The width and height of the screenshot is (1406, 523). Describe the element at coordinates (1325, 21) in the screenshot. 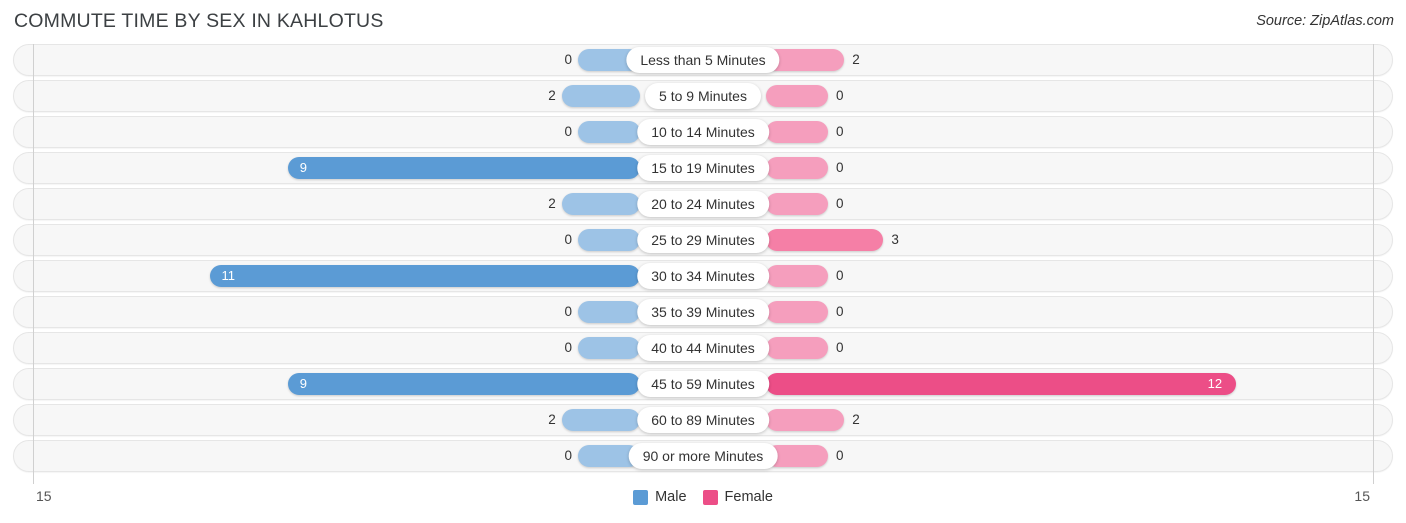

I see `source-attribution: Source: ZipAtlas.com` at that location.